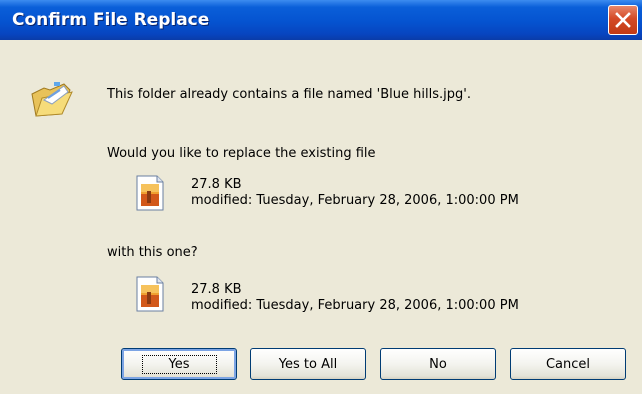 This screenshot has width=642, height=394. I want to click on with-this-one-text: with this one?, so click(152, 252).